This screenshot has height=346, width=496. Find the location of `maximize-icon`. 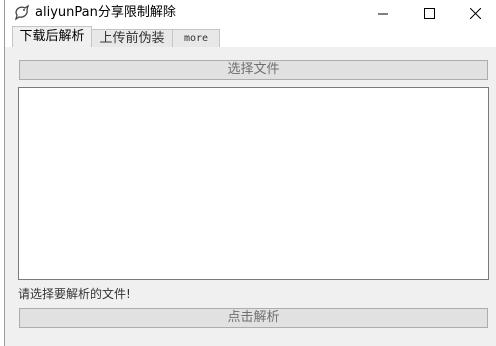

maximize-icon is located at coordinates (429, 13).